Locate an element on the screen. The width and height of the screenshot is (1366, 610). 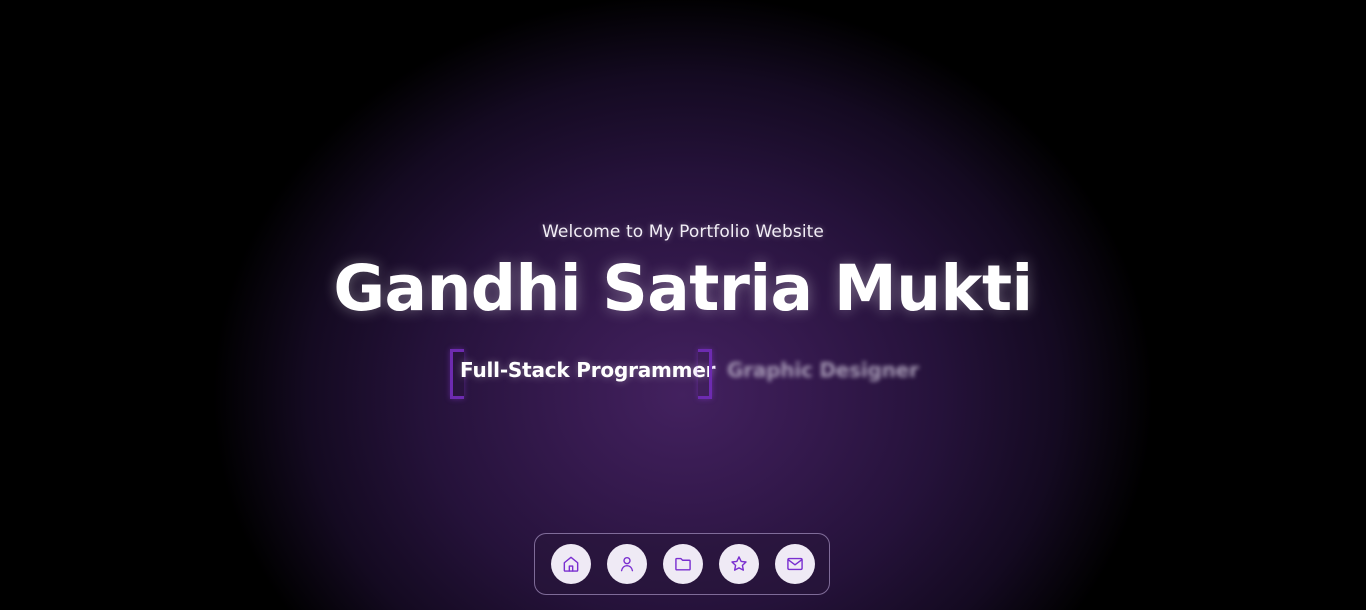
home-icon is located at coordinates (571, 564).